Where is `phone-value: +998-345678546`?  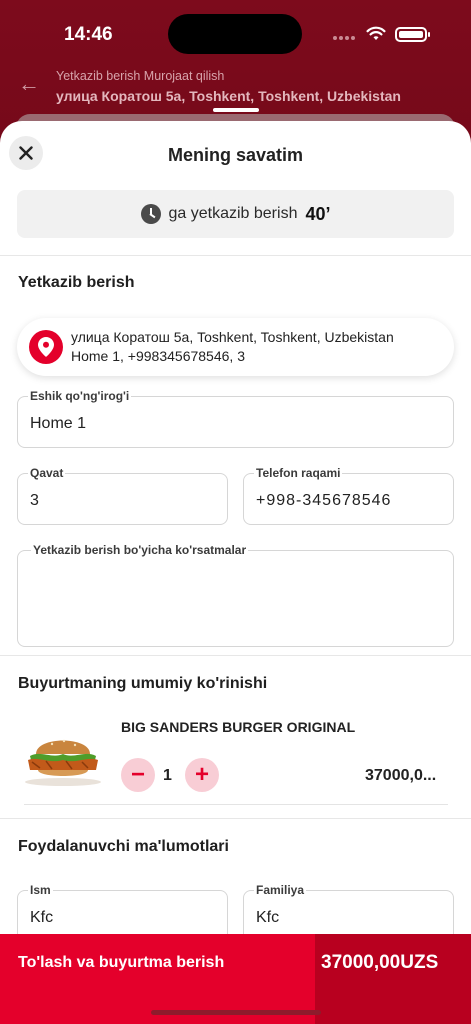
phone-value: +998-345678546 is located at coordinates (324, 500).